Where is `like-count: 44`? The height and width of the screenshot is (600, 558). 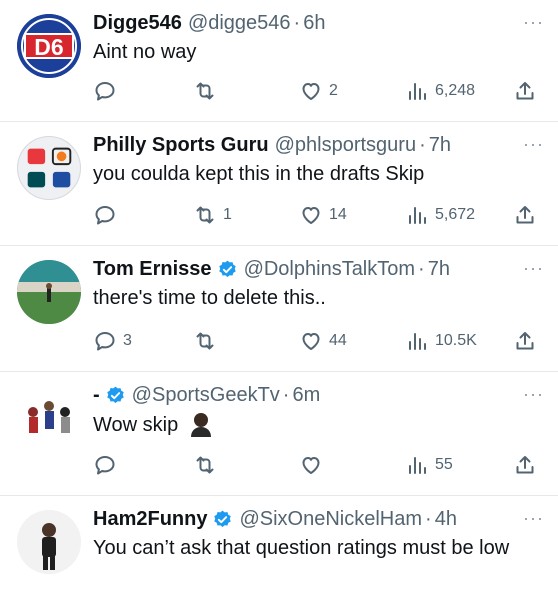
like-count: 44 is located at coordinates (338, 340).